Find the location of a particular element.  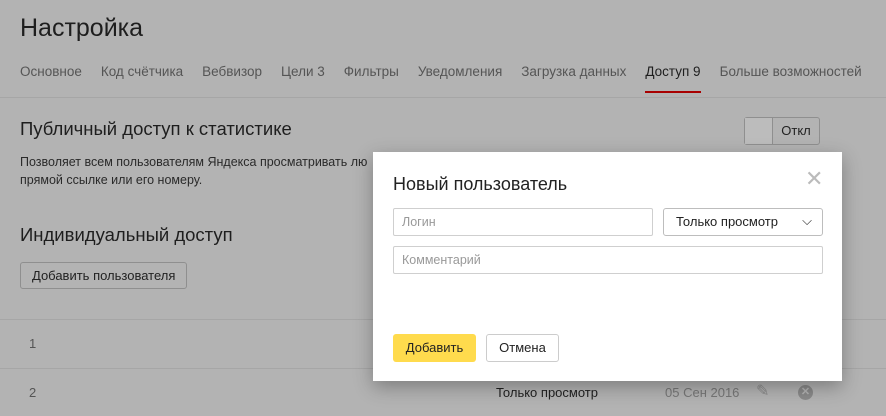

tab-goals: Цели 3 is located at coordinates (303, 78).